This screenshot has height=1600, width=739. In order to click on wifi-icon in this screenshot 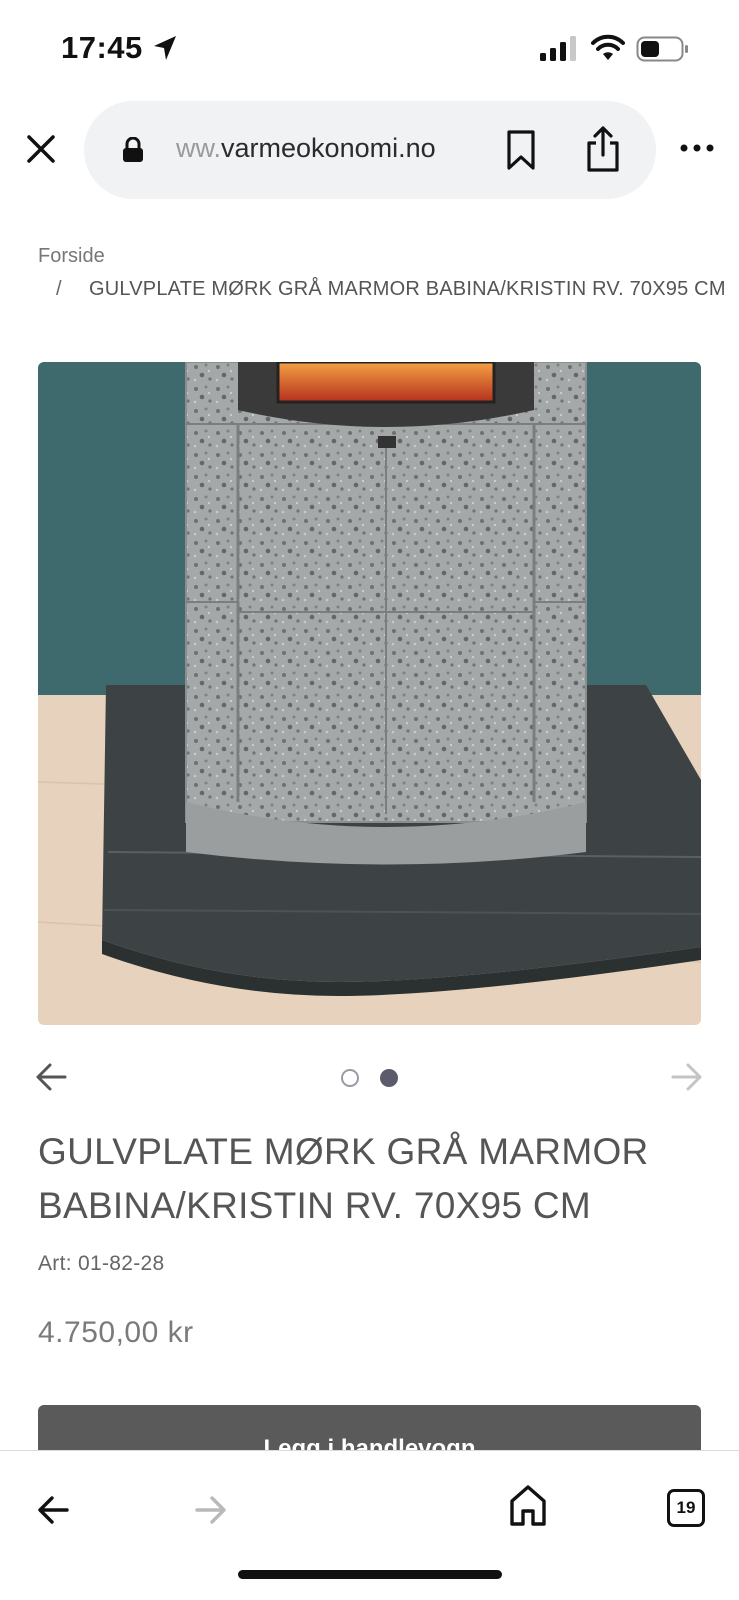, I will do `click(608, 47)`.